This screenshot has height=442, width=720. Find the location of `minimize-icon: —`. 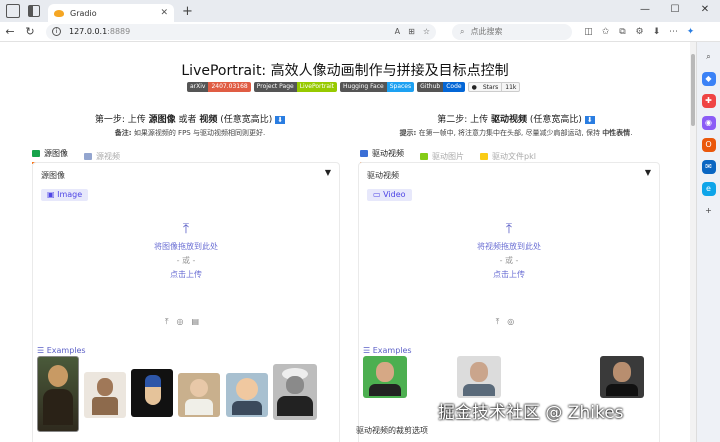

minimize-icon: — is located at coordinates (645, 11).